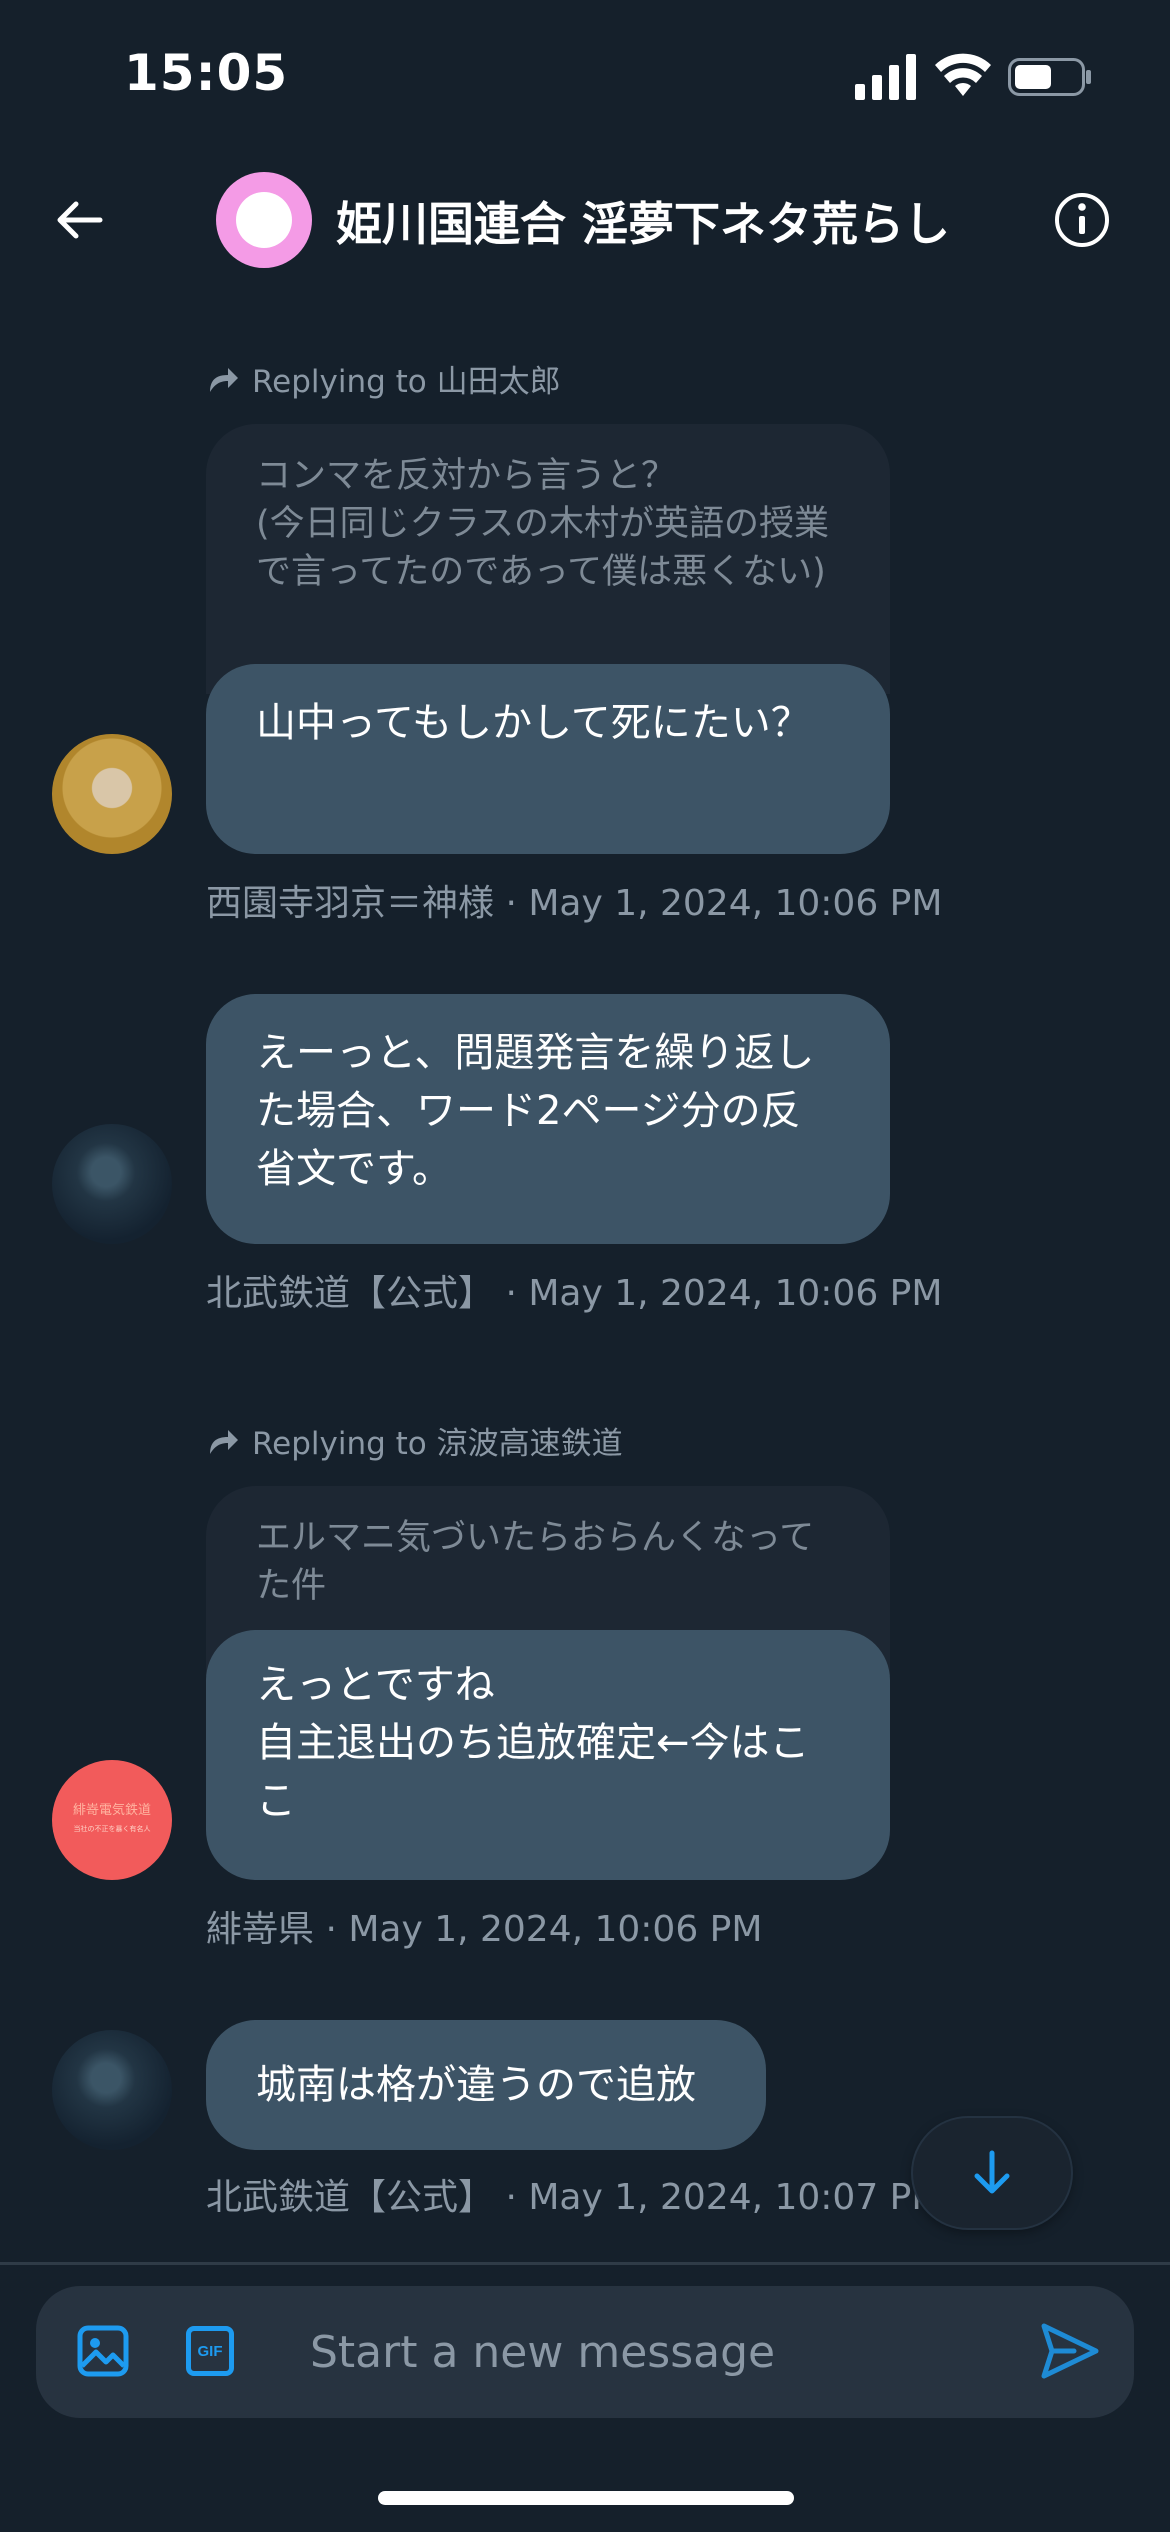  I want to click on message-meta: 緋嵜県 · May 1, 2024, 10:06 PM, so click(484, 1929).